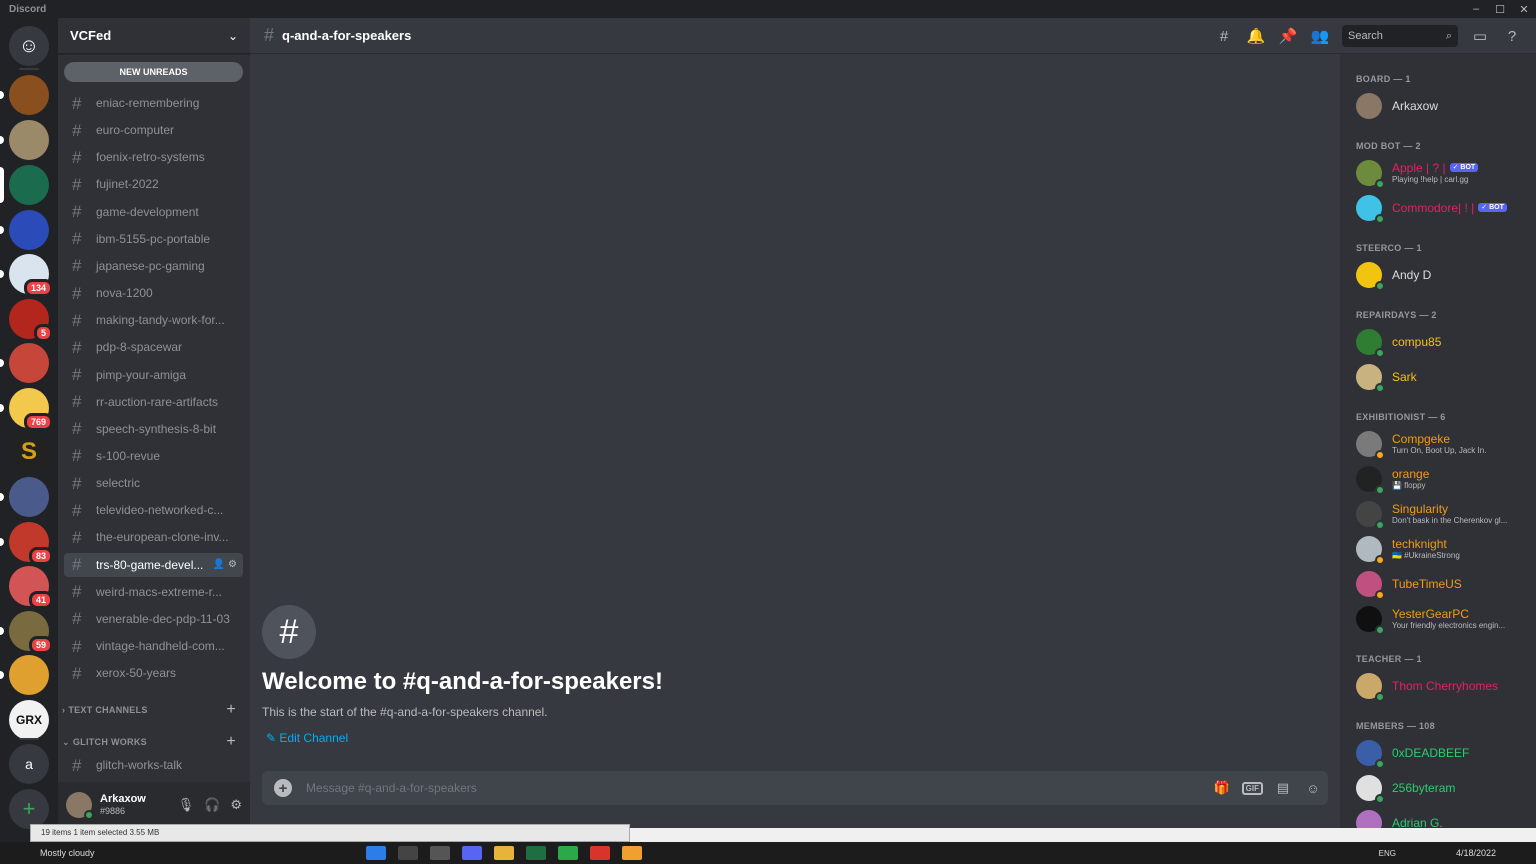  I want to click on channel-category: › TEXT CHANNELS +, so click(152, 710).